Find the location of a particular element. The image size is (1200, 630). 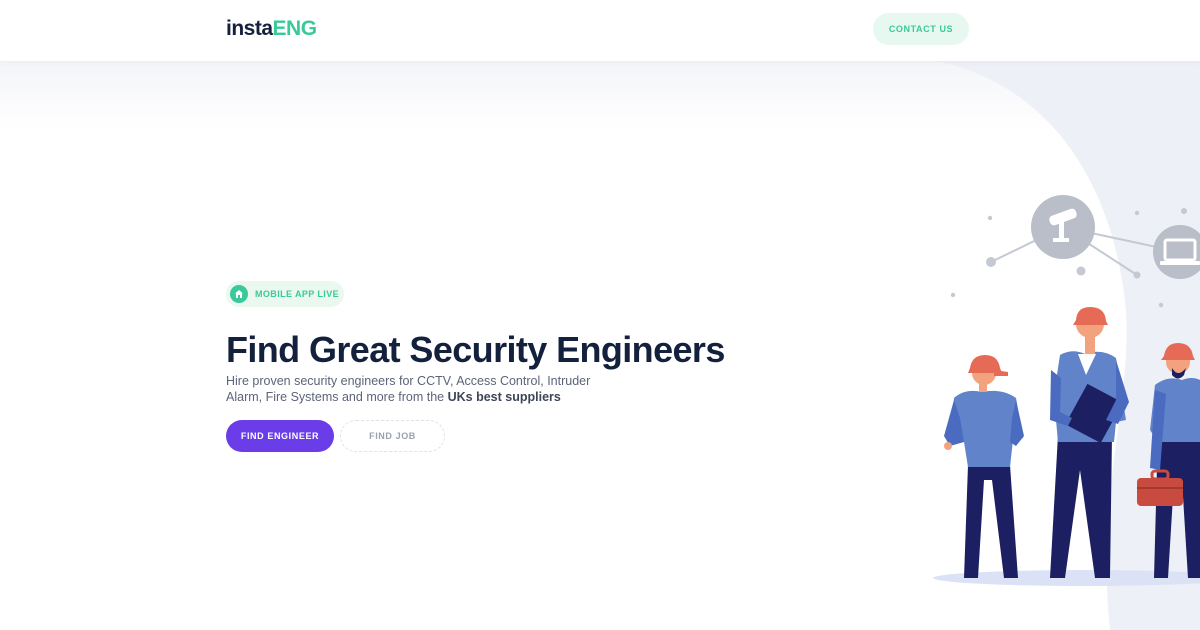

cctv-camera-icon is located at coordinates (1063, 227).